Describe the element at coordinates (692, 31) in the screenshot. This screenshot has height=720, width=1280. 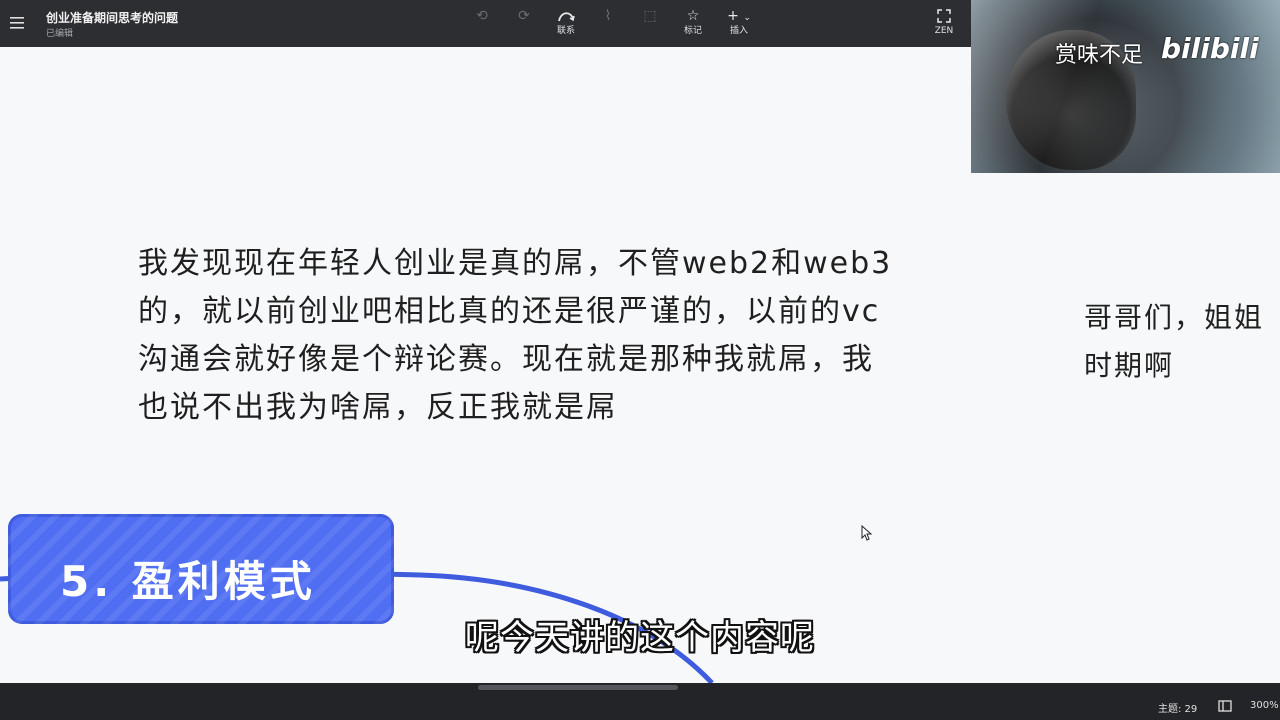
I see `marker-label: 标记` at that location.